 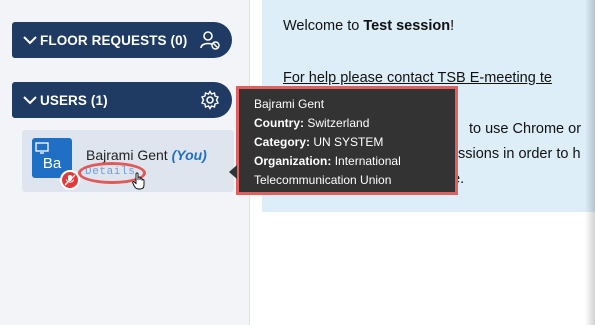 I want to click on tooltip-name: Bajrami Gent, so click(x=289, y=104).